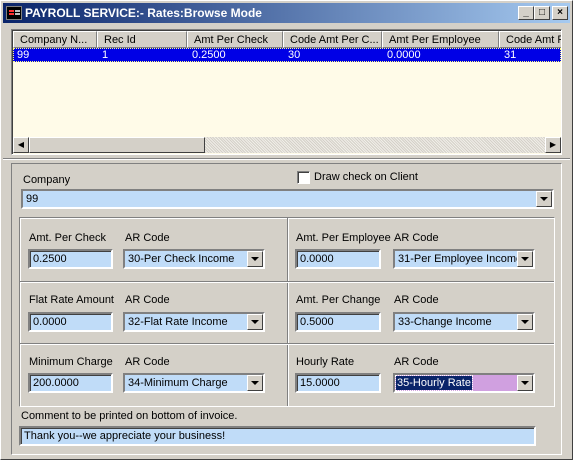 The width and height of the screenshot is (573, 460). Describe the element at coordinates (68, 238) in the screenshot. I see `amt-per-check-label: Amt. Per Check` at that location.